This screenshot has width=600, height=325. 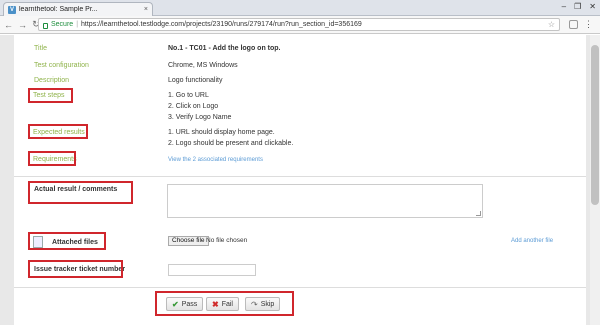 What do you see at coordinates (146, 9) in the screenshot?
I see `close-tab-icon: ×` at bounding box center [146, 9].